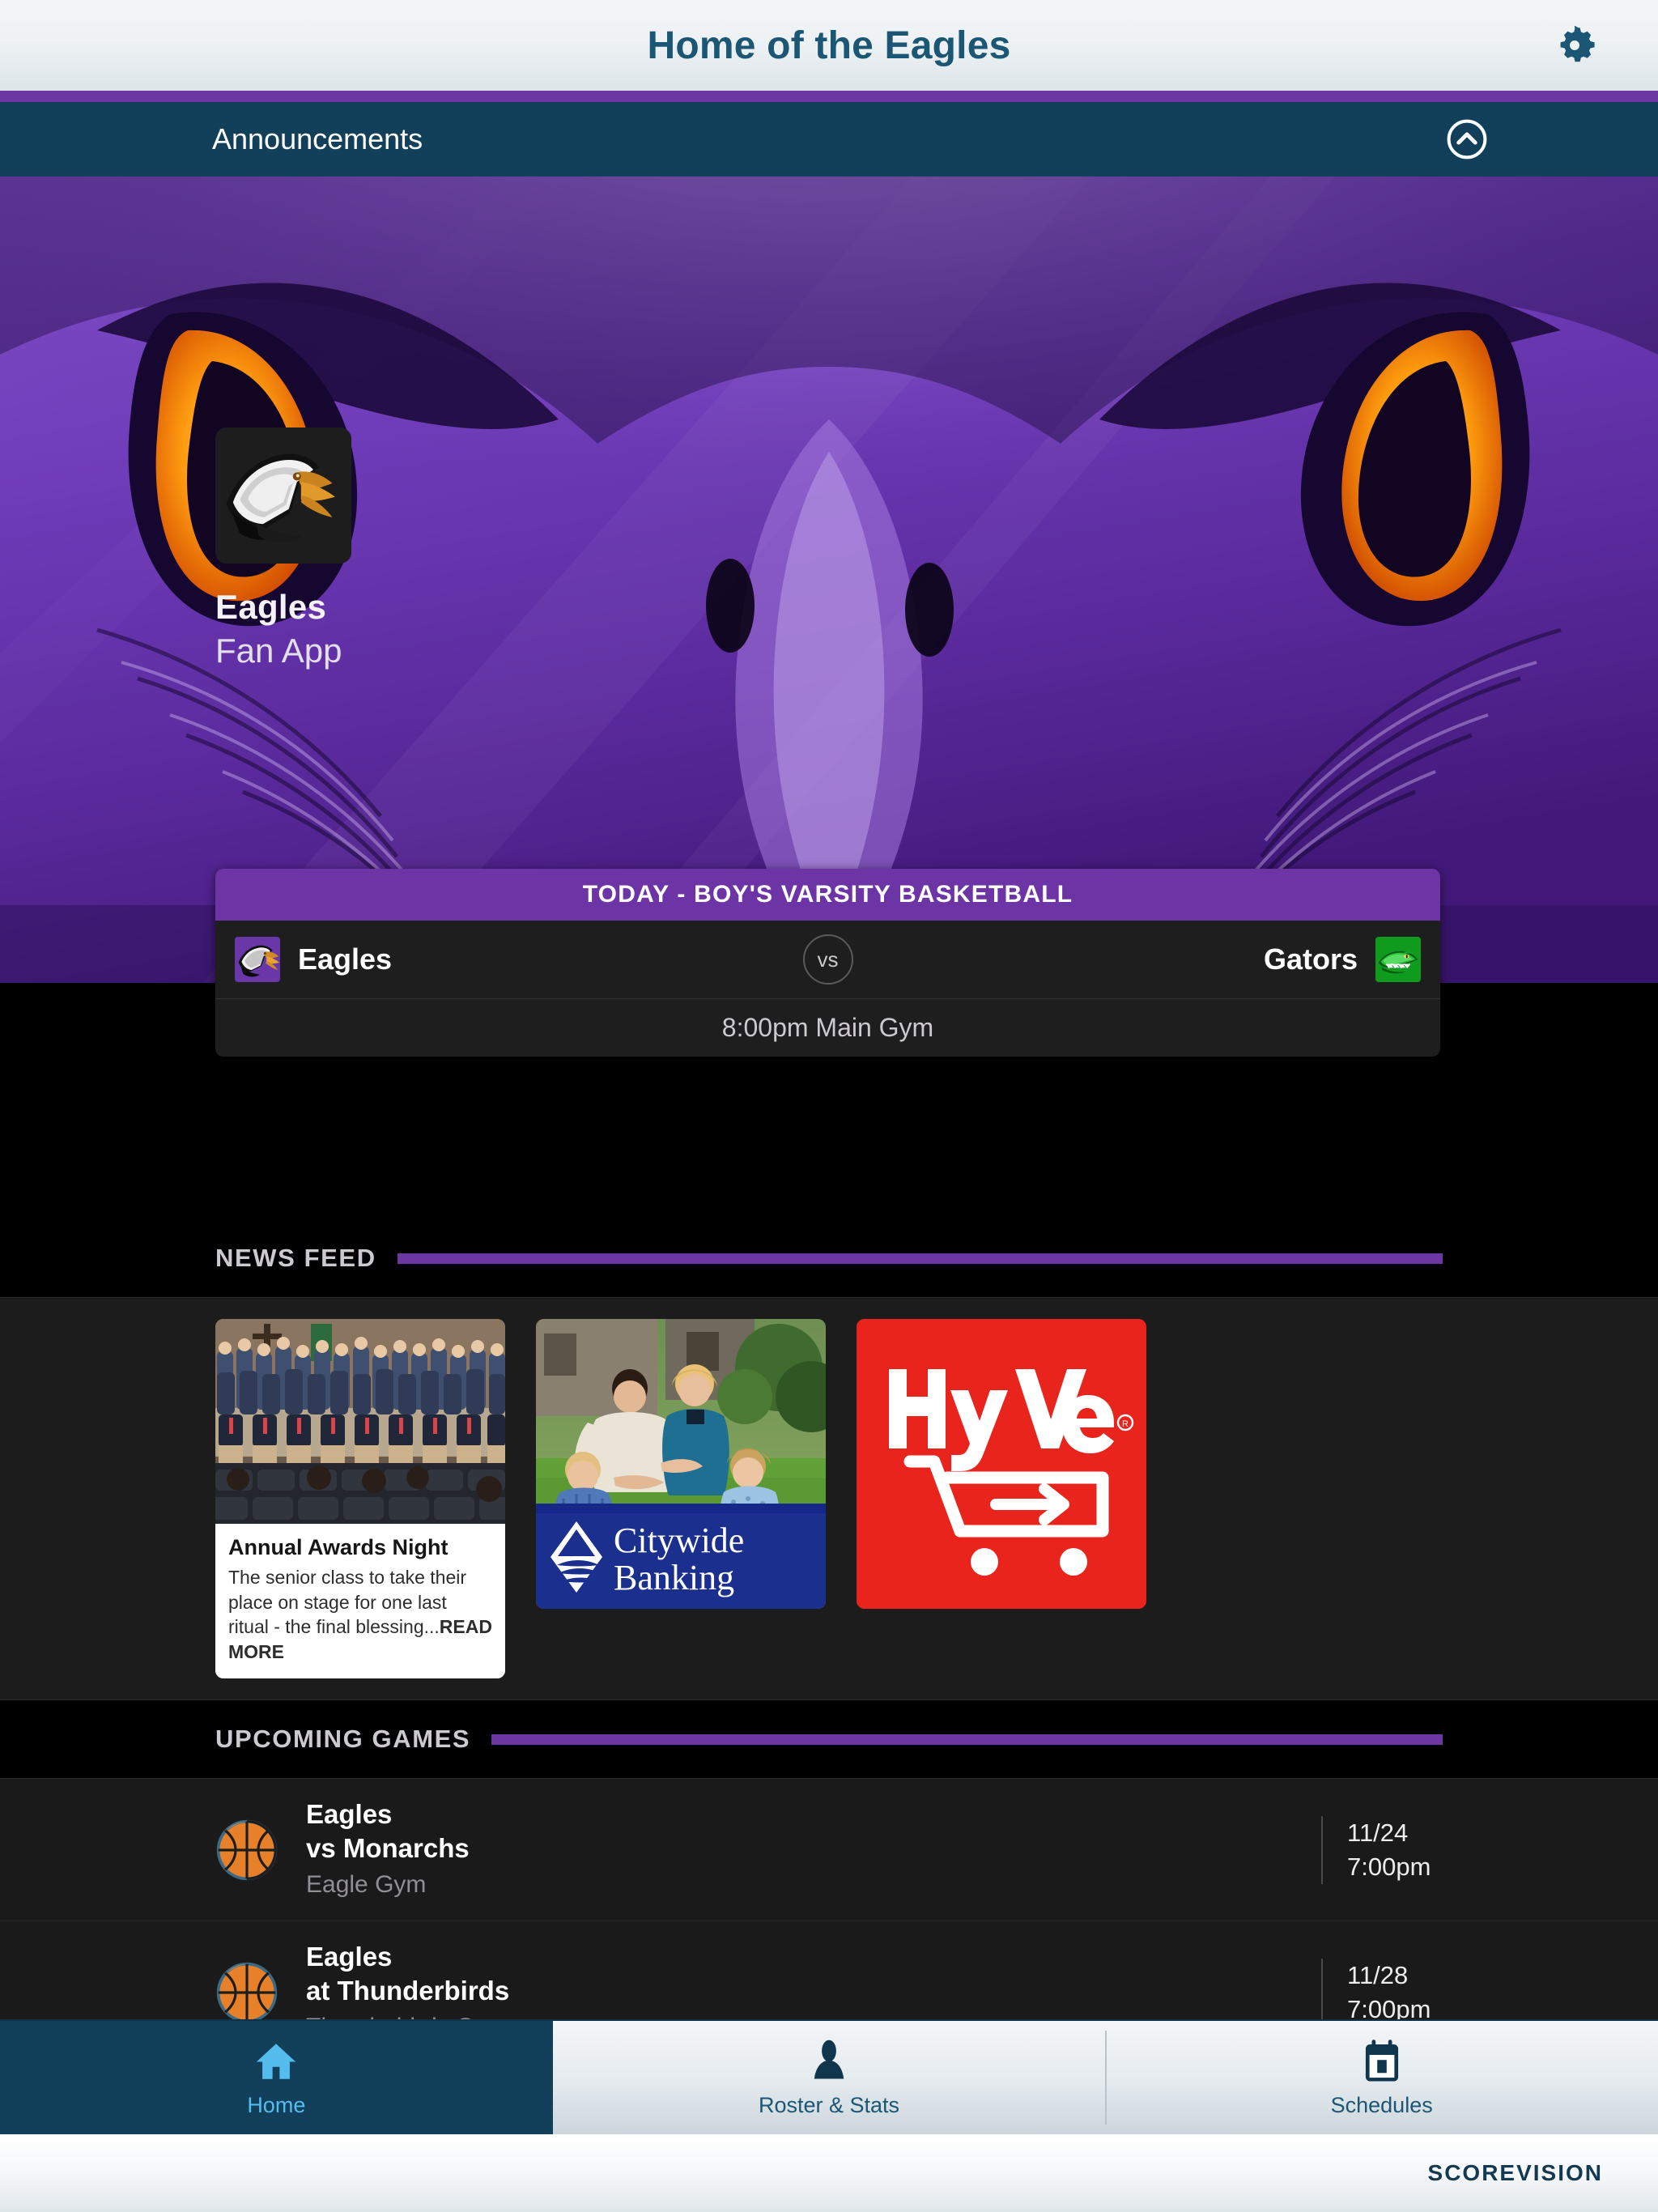 The image size is (1658, 2212). I want to click on news-feed-section-header: NEWS FEED, so click(829, 1258).